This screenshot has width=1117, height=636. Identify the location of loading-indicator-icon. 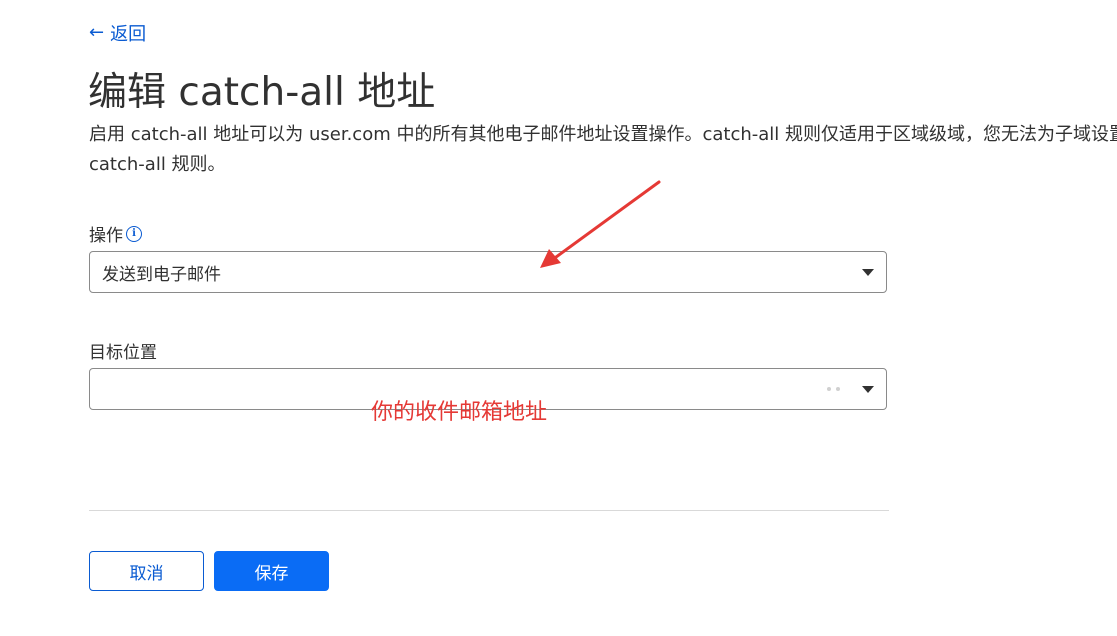
(833, 389).